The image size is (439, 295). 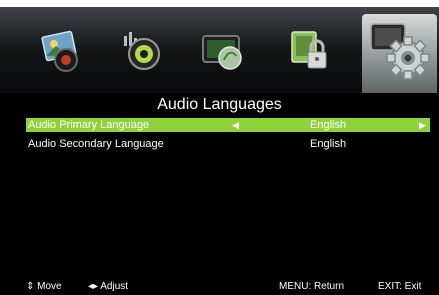 What do you see at coordinates (89, 125) in the screenshot?
I see `row-label: Audio Primary Language` at bounding box center [89, 125].